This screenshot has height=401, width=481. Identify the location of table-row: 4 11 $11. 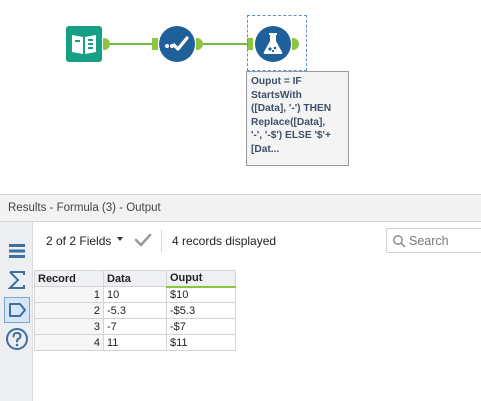
(135, 342).